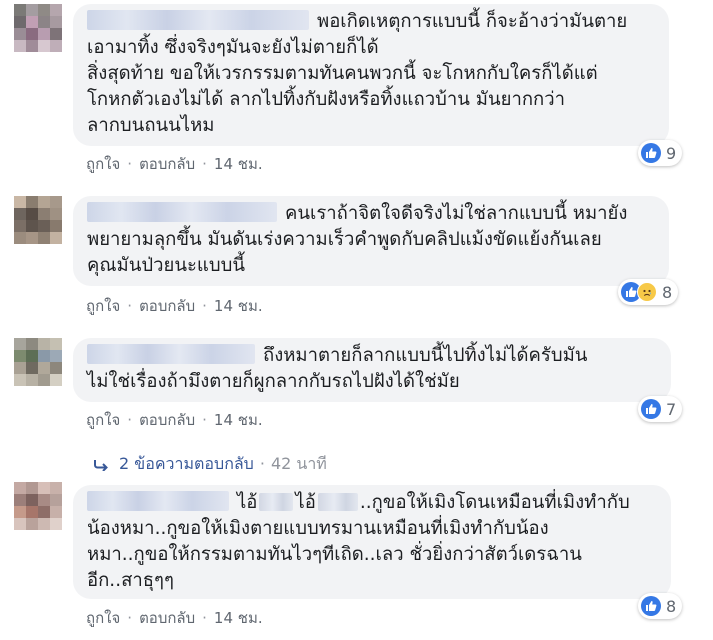 Image resolution: width=713 pixels, height=640 pixels. I want to click on replies-label: 2 ข้อความตอบกลับ, so click(186, 463).